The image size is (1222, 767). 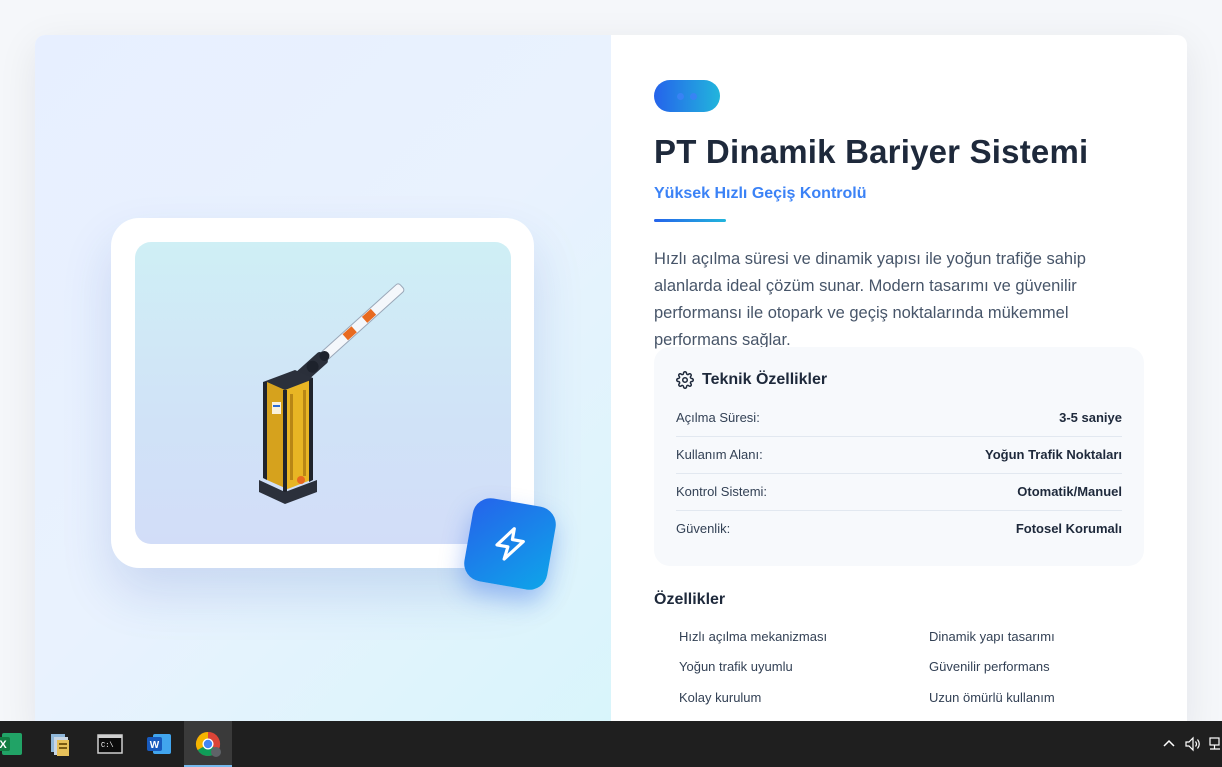 What do you see at coordinates (11, 744) in the screenshot?
I see `excel-icon: X` at bounding box center [11, 744].